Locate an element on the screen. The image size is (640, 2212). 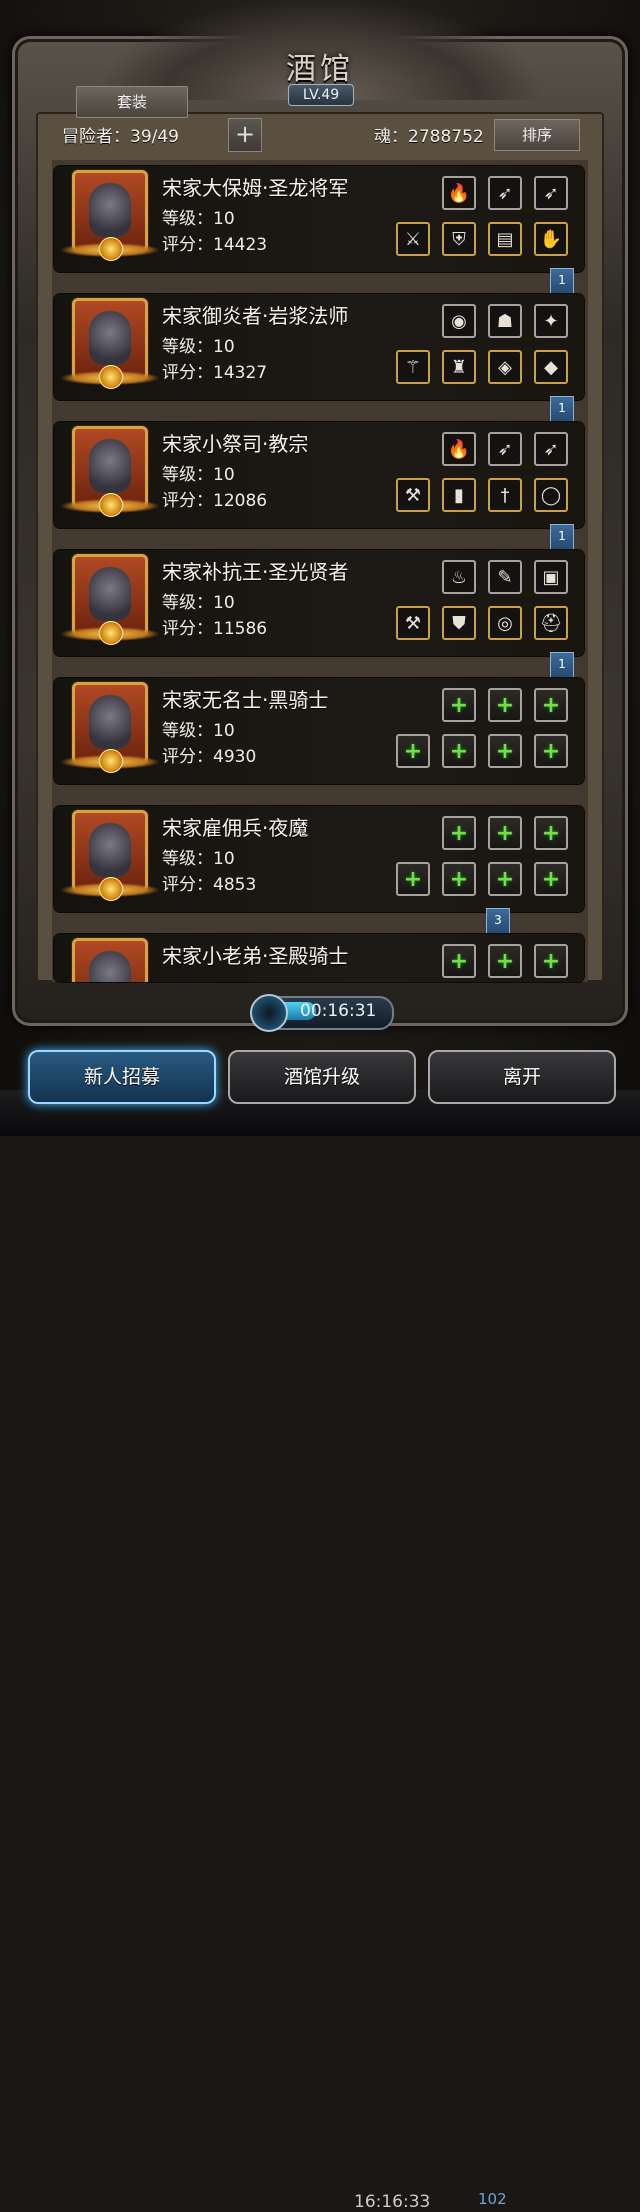
set-button: 套装 is located at coordinates (132, 102).